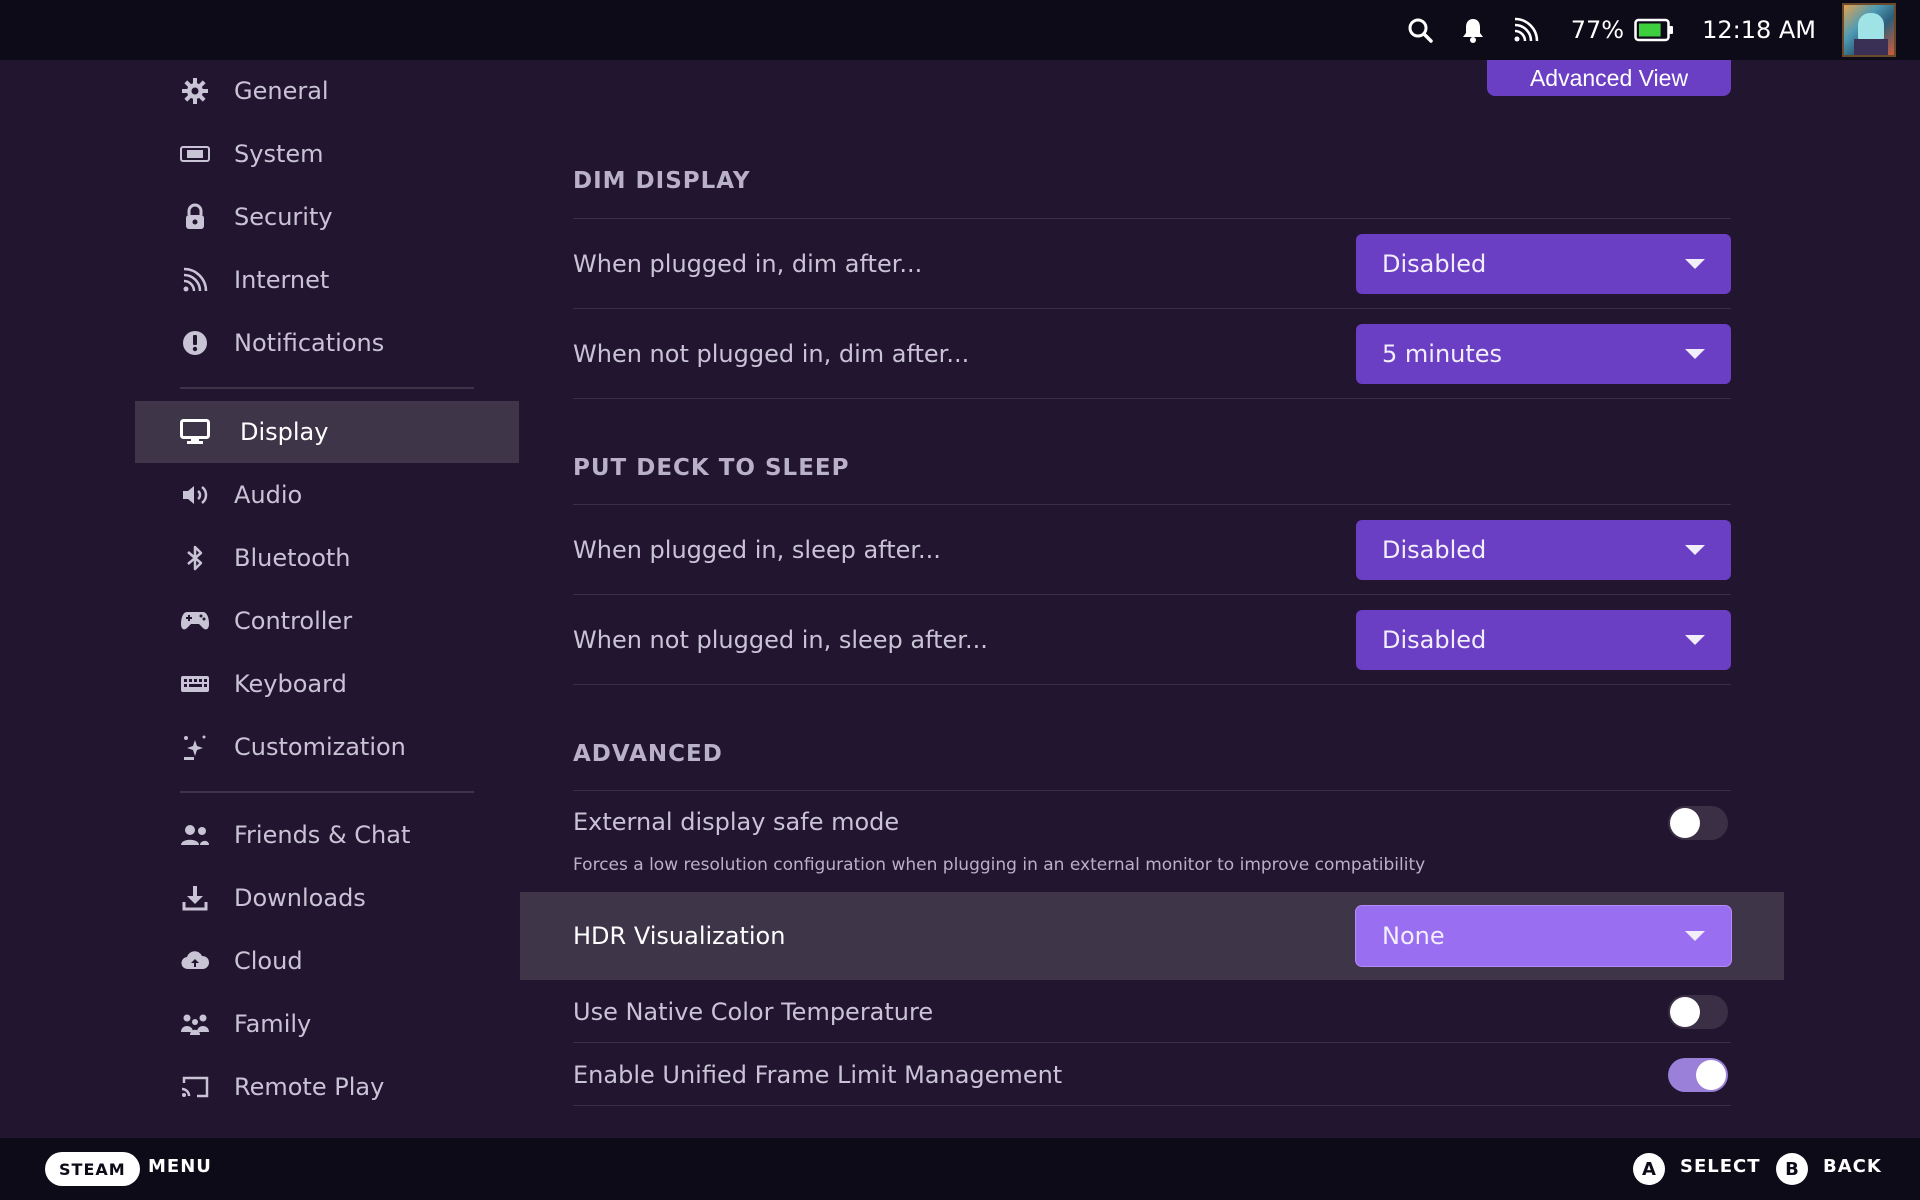  I want to click on download-icon, so click(195, 898).